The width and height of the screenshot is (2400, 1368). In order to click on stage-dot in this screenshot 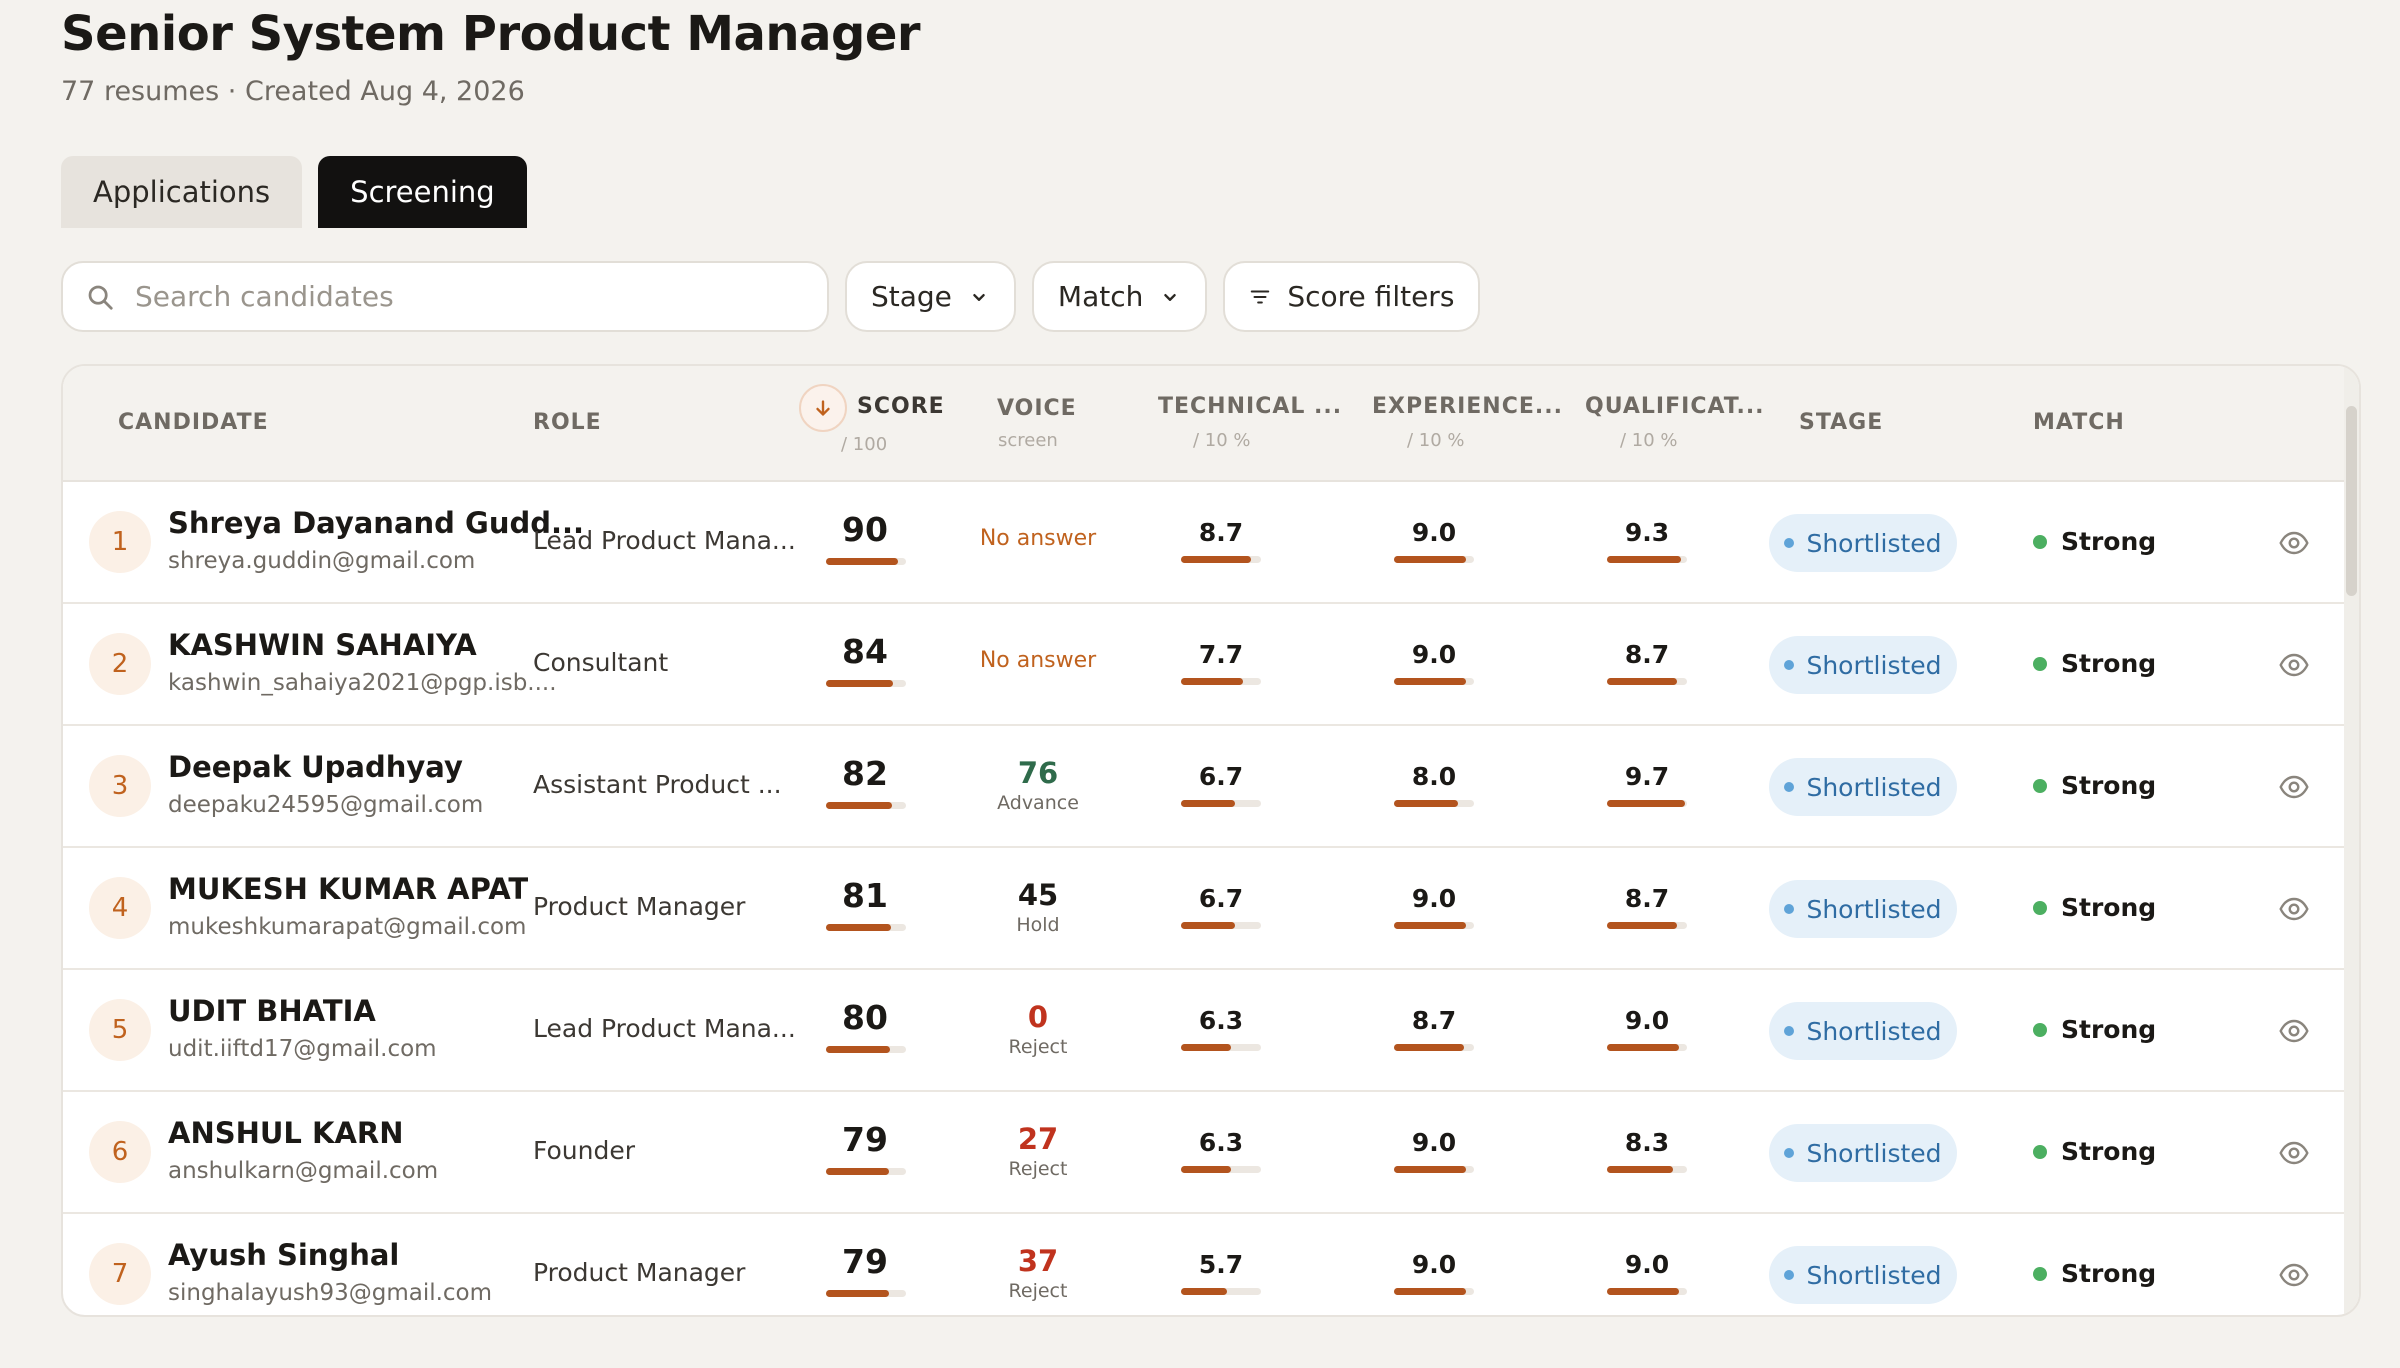, I will do `click(1789, 543)`.